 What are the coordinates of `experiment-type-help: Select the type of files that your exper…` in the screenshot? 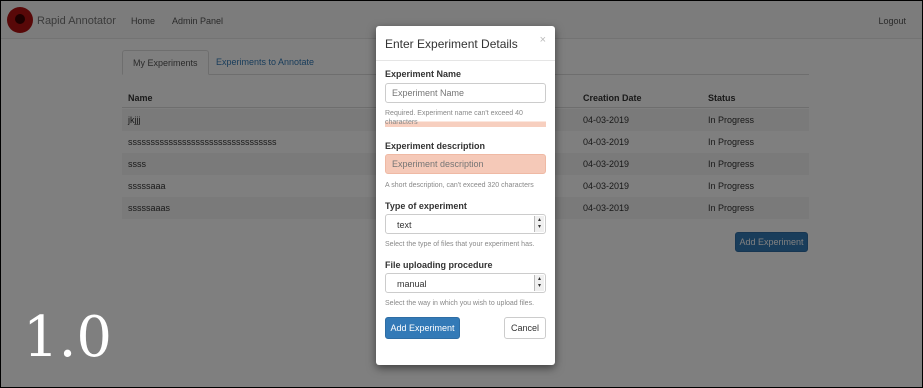 It's located at (460, 244).